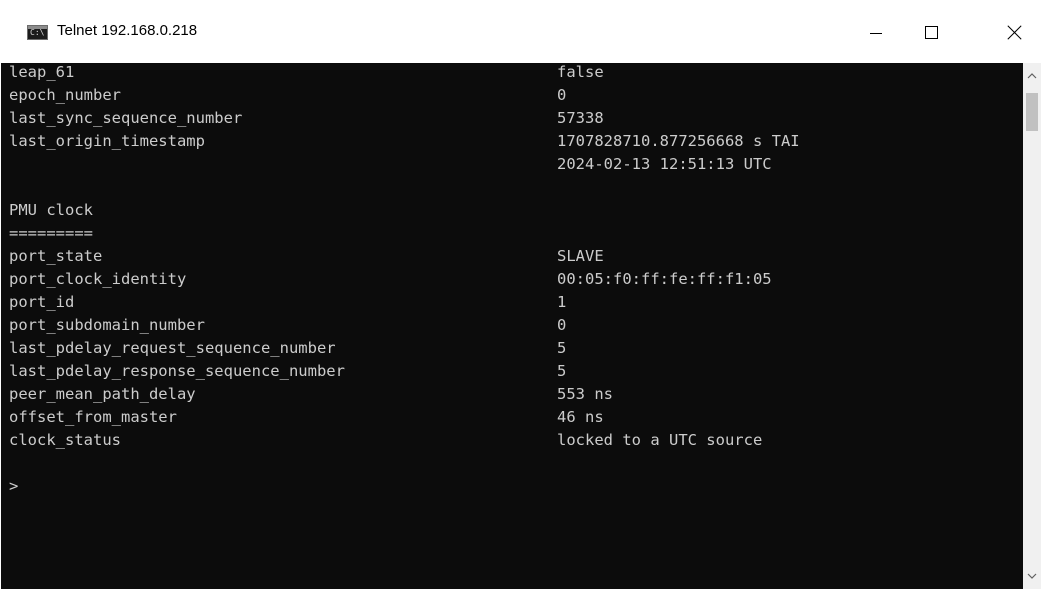 This screenshot has height=589, width=1041. What do you see at coordinates (172, 348) in the screenshot?
I see `field-name: last_pdelay_request_sequence_number` at bounding box center [172, 348].